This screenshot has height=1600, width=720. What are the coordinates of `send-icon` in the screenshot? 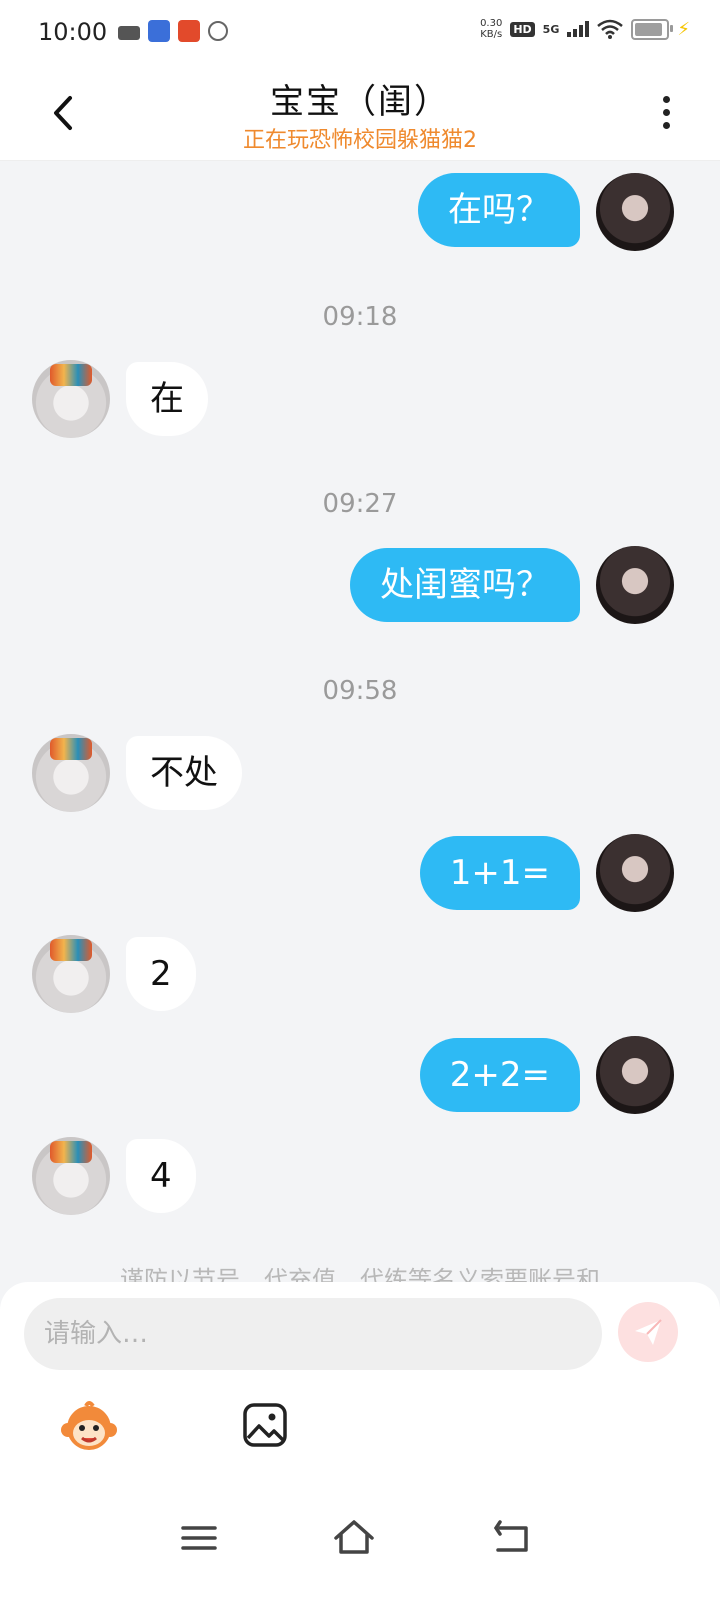 It's located at (648, 1332).